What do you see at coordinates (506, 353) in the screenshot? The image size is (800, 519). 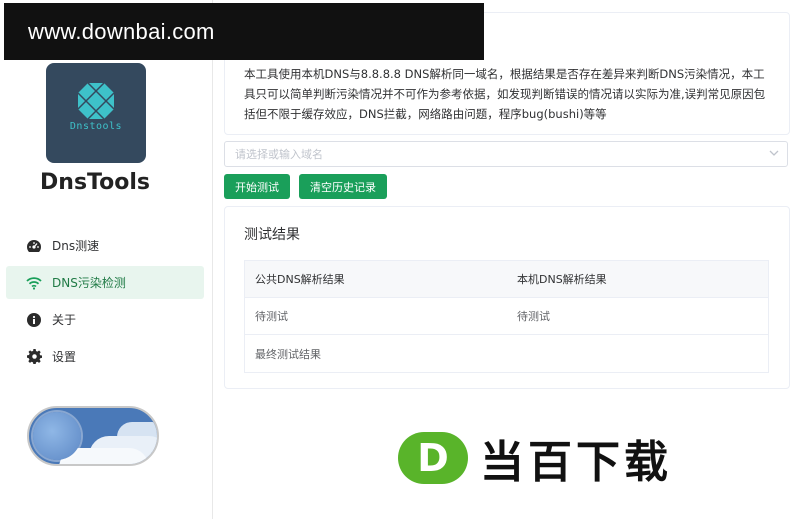 I see `table-row-final: 最终测试结果` at bounding box center [506, 353].